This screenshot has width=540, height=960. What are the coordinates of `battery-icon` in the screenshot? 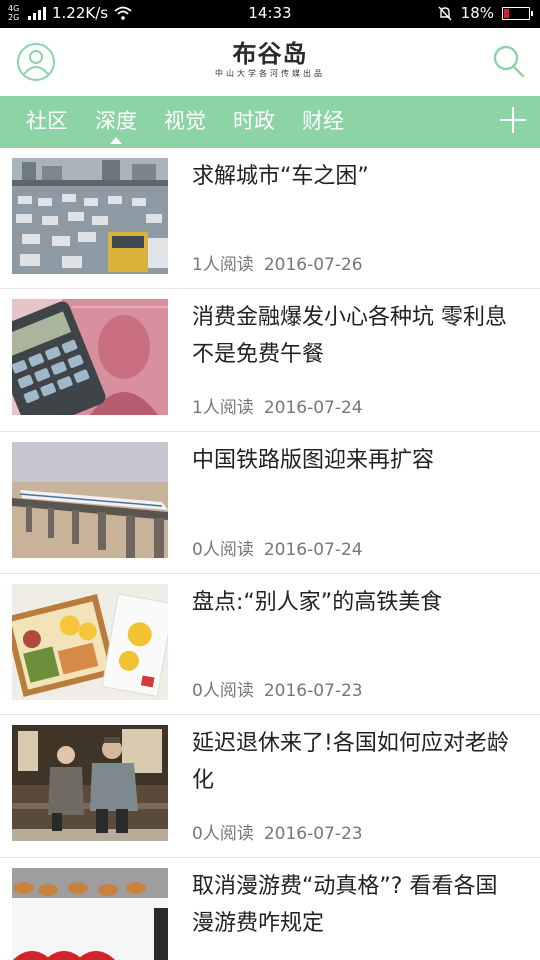 It's located at (517, 13).